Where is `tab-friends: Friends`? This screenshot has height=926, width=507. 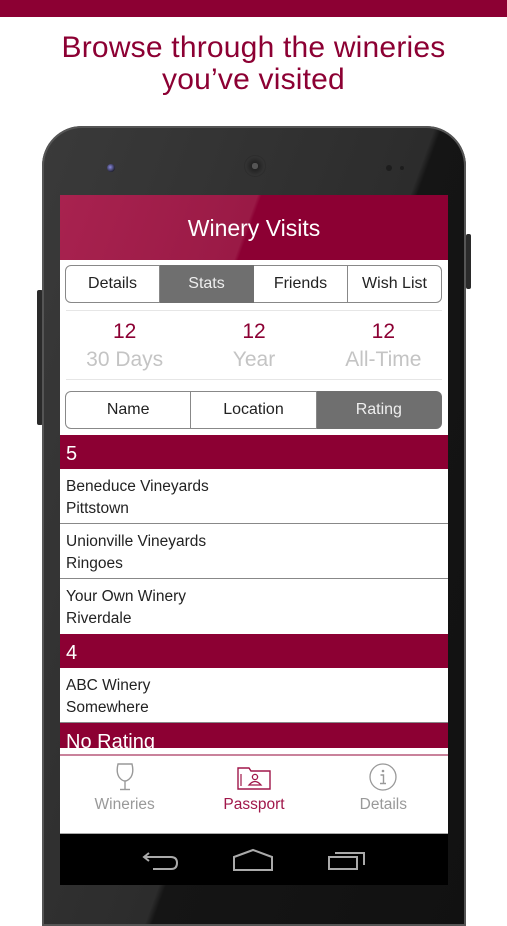
tab-friends: Friends is located at coordinates (301, 284).